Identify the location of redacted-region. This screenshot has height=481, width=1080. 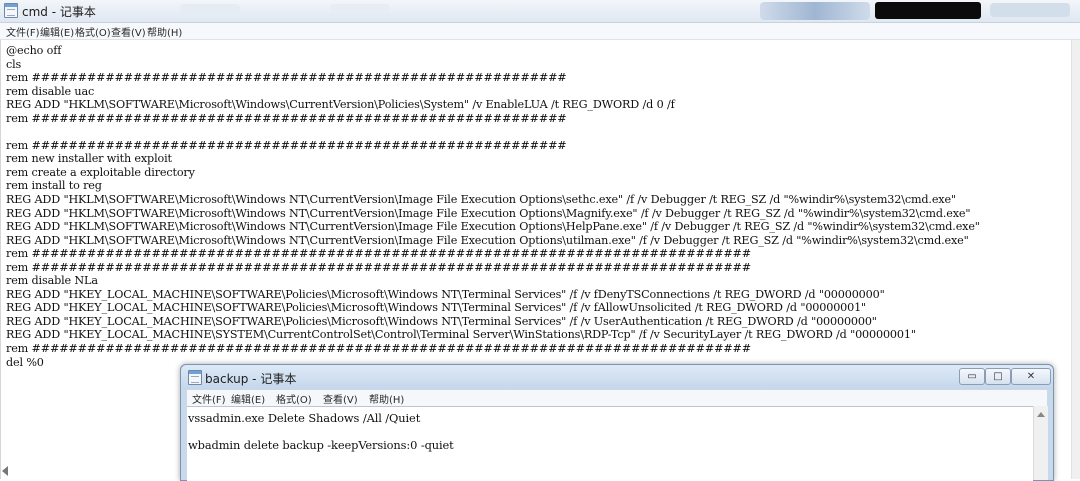
(928, 10).